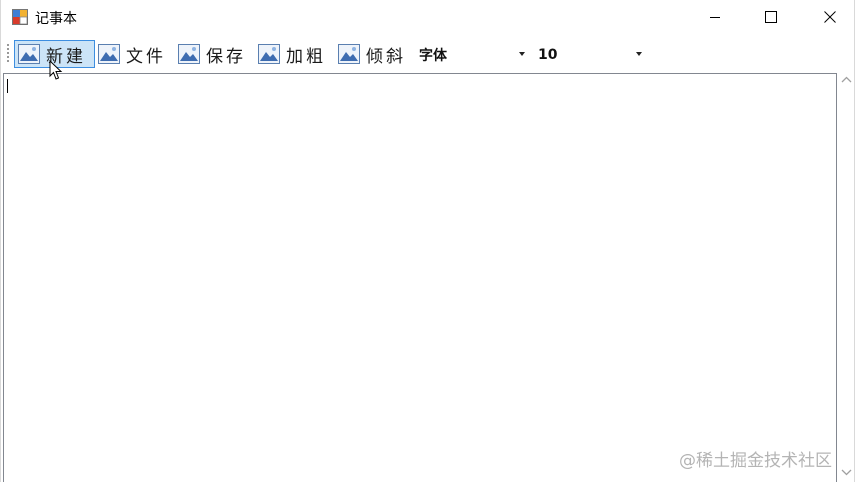 The image size is (855, 482). Describe the element at coordinates (433, 56) in the screenshot. I see `font-combobox-value: 字体` at that location.